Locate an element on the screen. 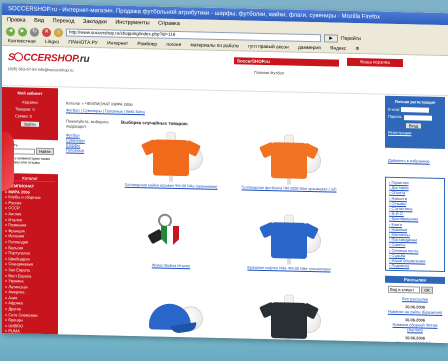  menu-item: Инструменты is located at coordinates (132, 23).